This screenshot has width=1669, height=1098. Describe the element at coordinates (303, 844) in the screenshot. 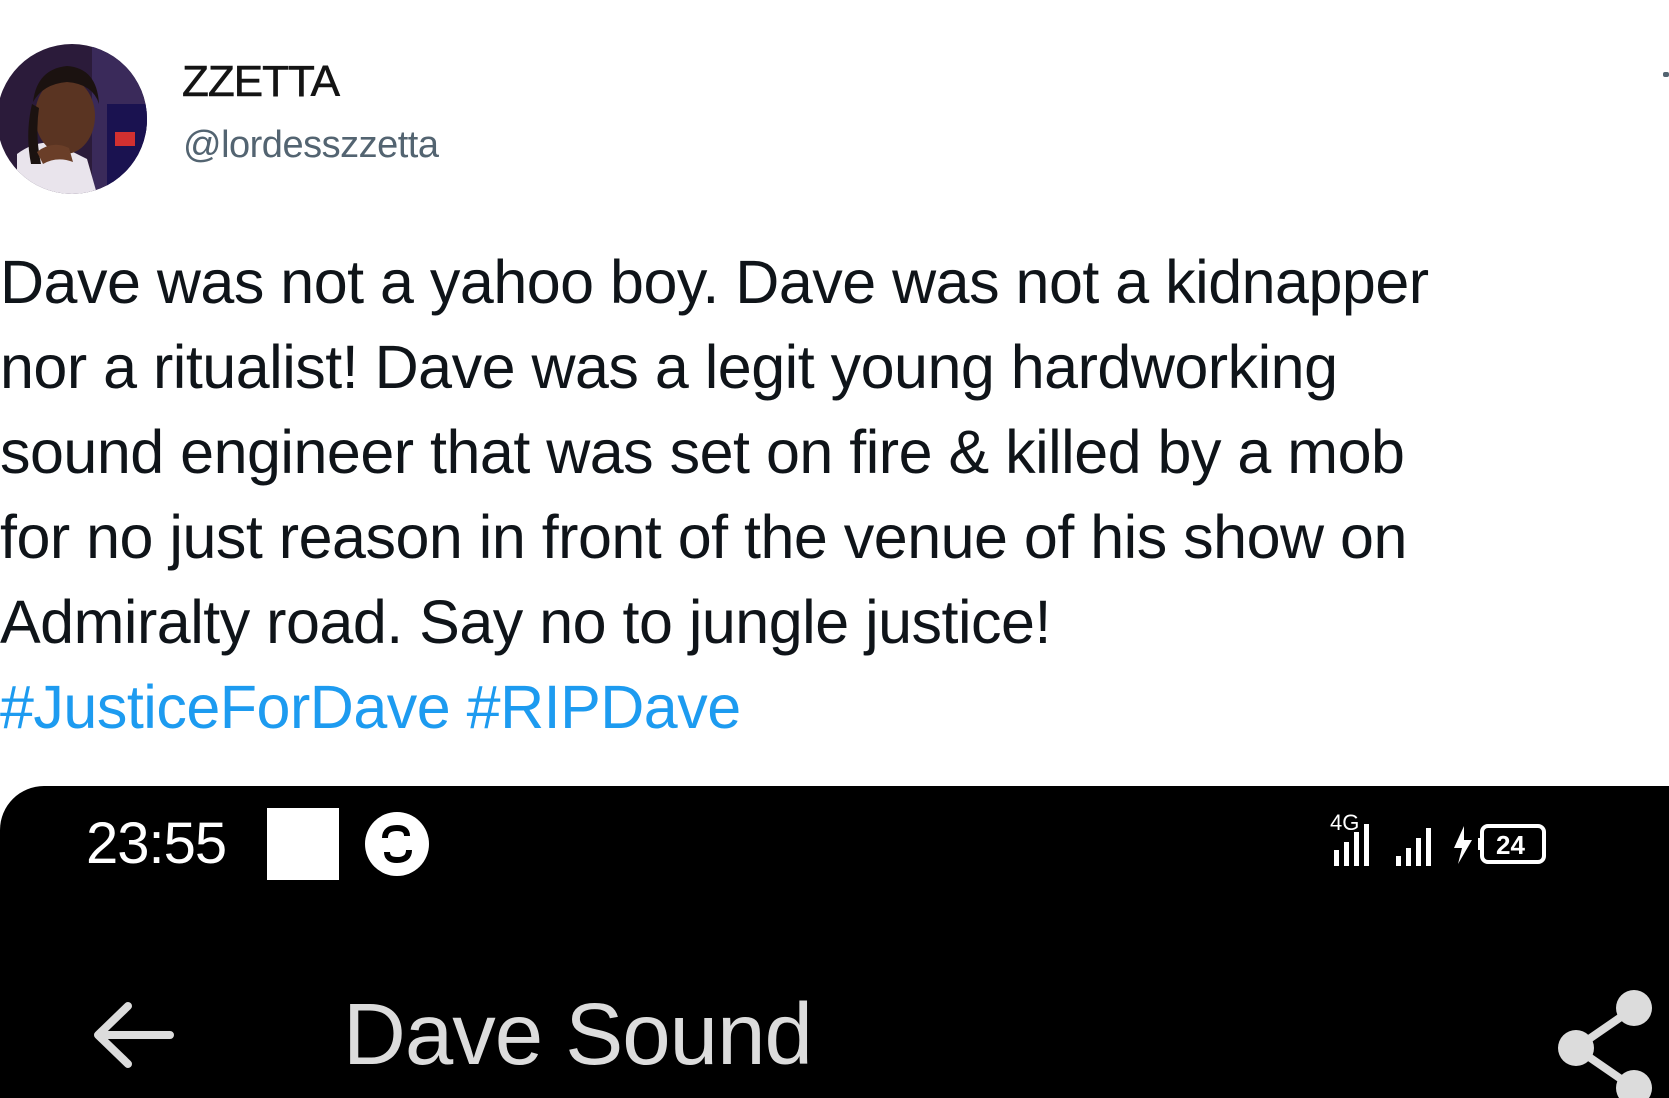

I see `notification-icon` at that location.